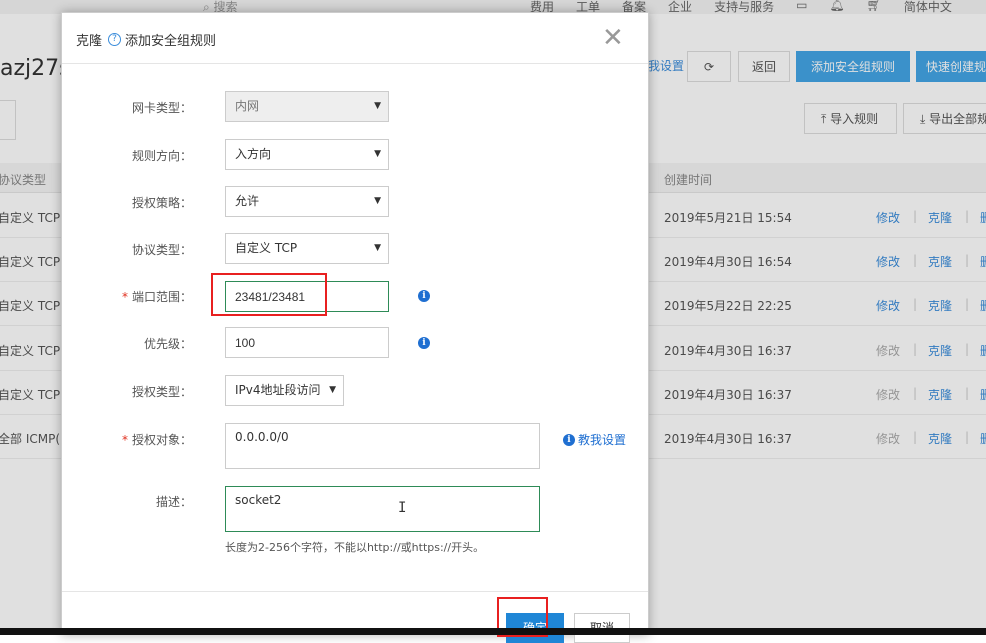 This screenshot has height=643, width=986. What do you see at coordinates (161, 297) in the screenshot?
I see `port-range-label-text: 端口范围：` at bounding box center [161, 297].